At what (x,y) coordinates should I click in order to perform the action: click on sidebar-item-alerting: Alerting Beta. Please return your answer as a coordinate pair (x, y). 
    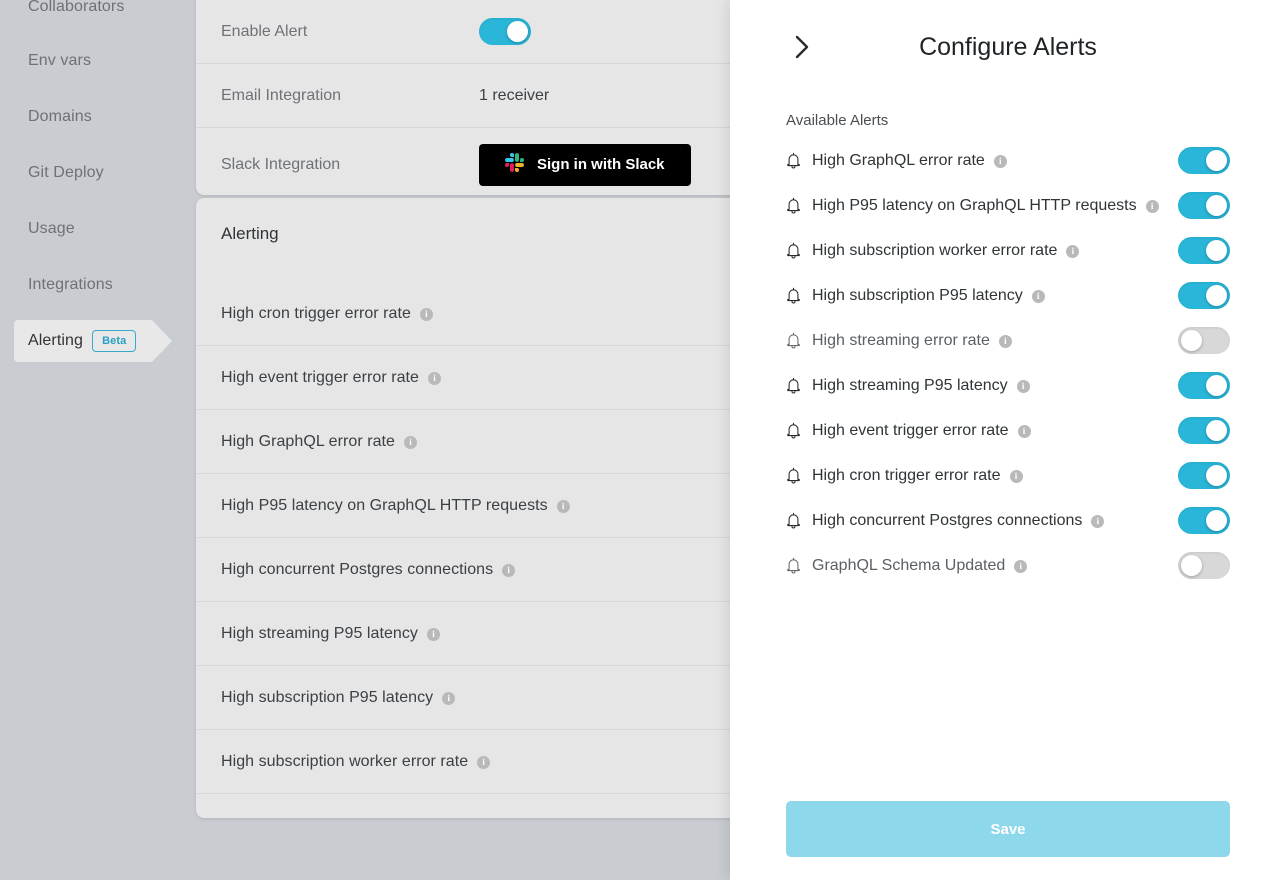
    Looking at the image, I should click on (93, 341).